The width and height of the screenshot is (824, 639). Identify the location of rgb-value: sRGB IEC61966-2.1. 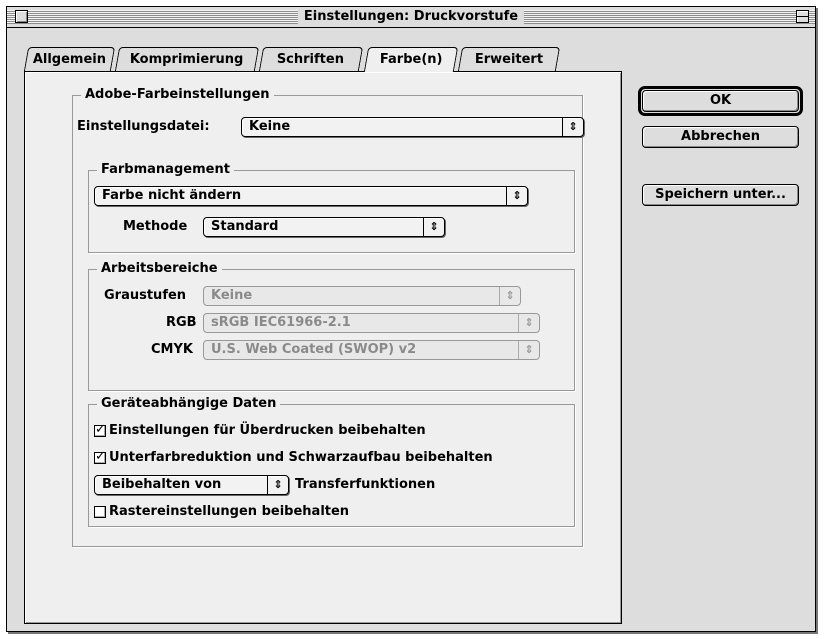
(281, 322).